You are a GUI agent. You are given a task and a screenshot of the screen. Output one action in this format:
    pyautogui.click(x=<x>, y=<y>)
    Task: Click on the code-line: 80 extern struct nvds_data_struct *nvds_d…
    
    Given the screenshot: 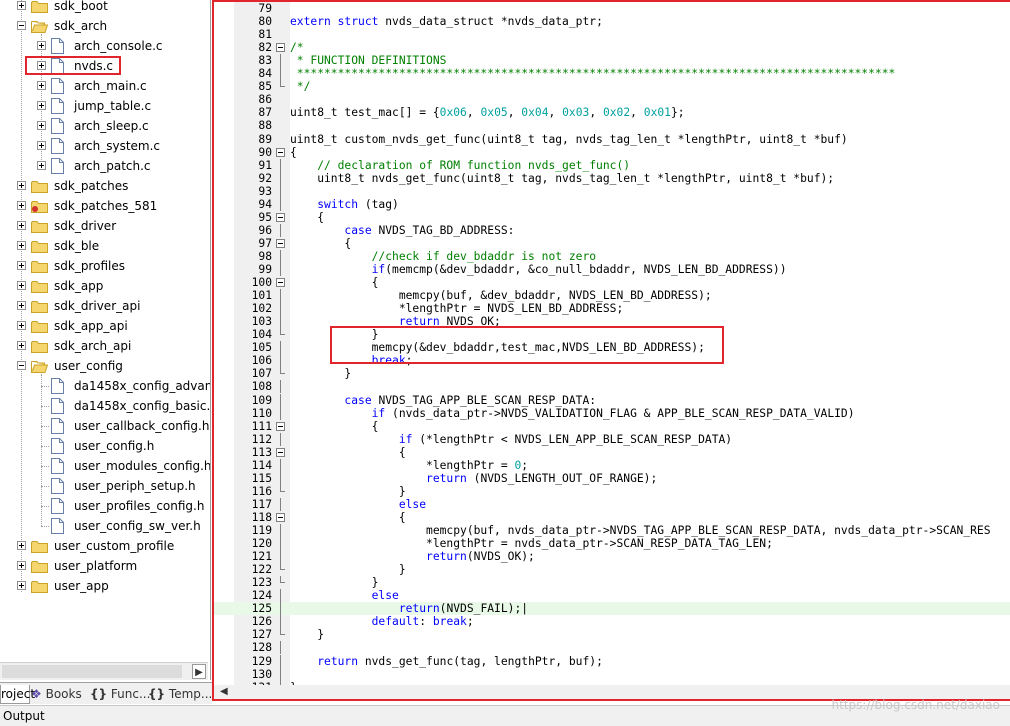 What is the action you would take?
    pyautogui.click(x=612, y=21)
    